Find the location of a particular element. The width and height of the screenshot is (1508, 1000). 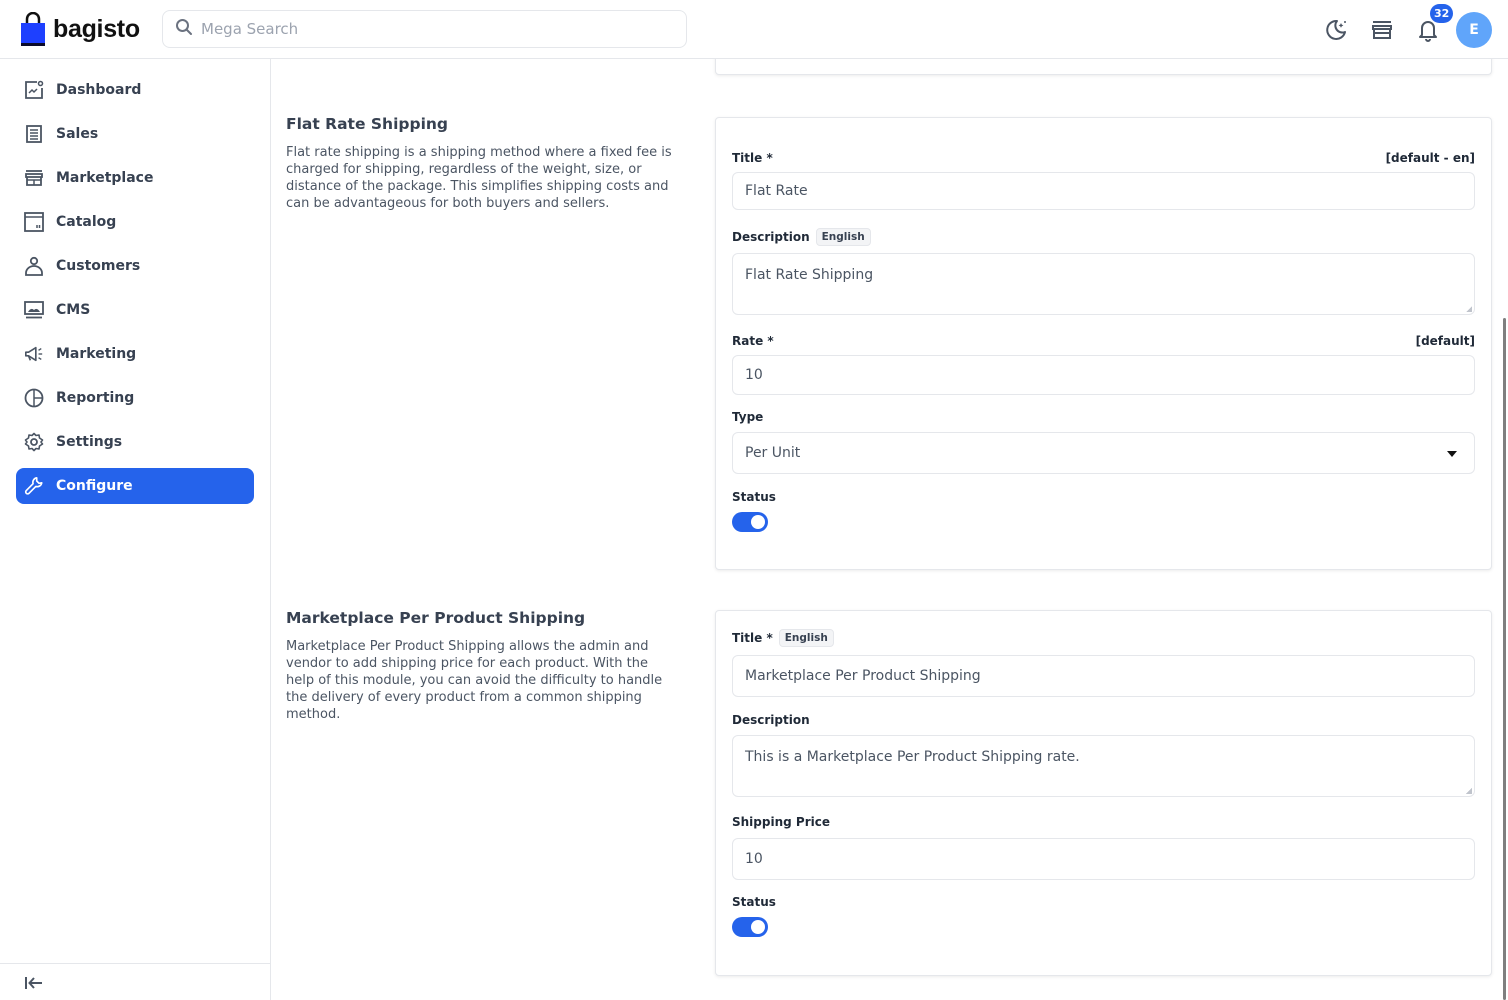

title-label: Title * is located at coordinates (752, 158).